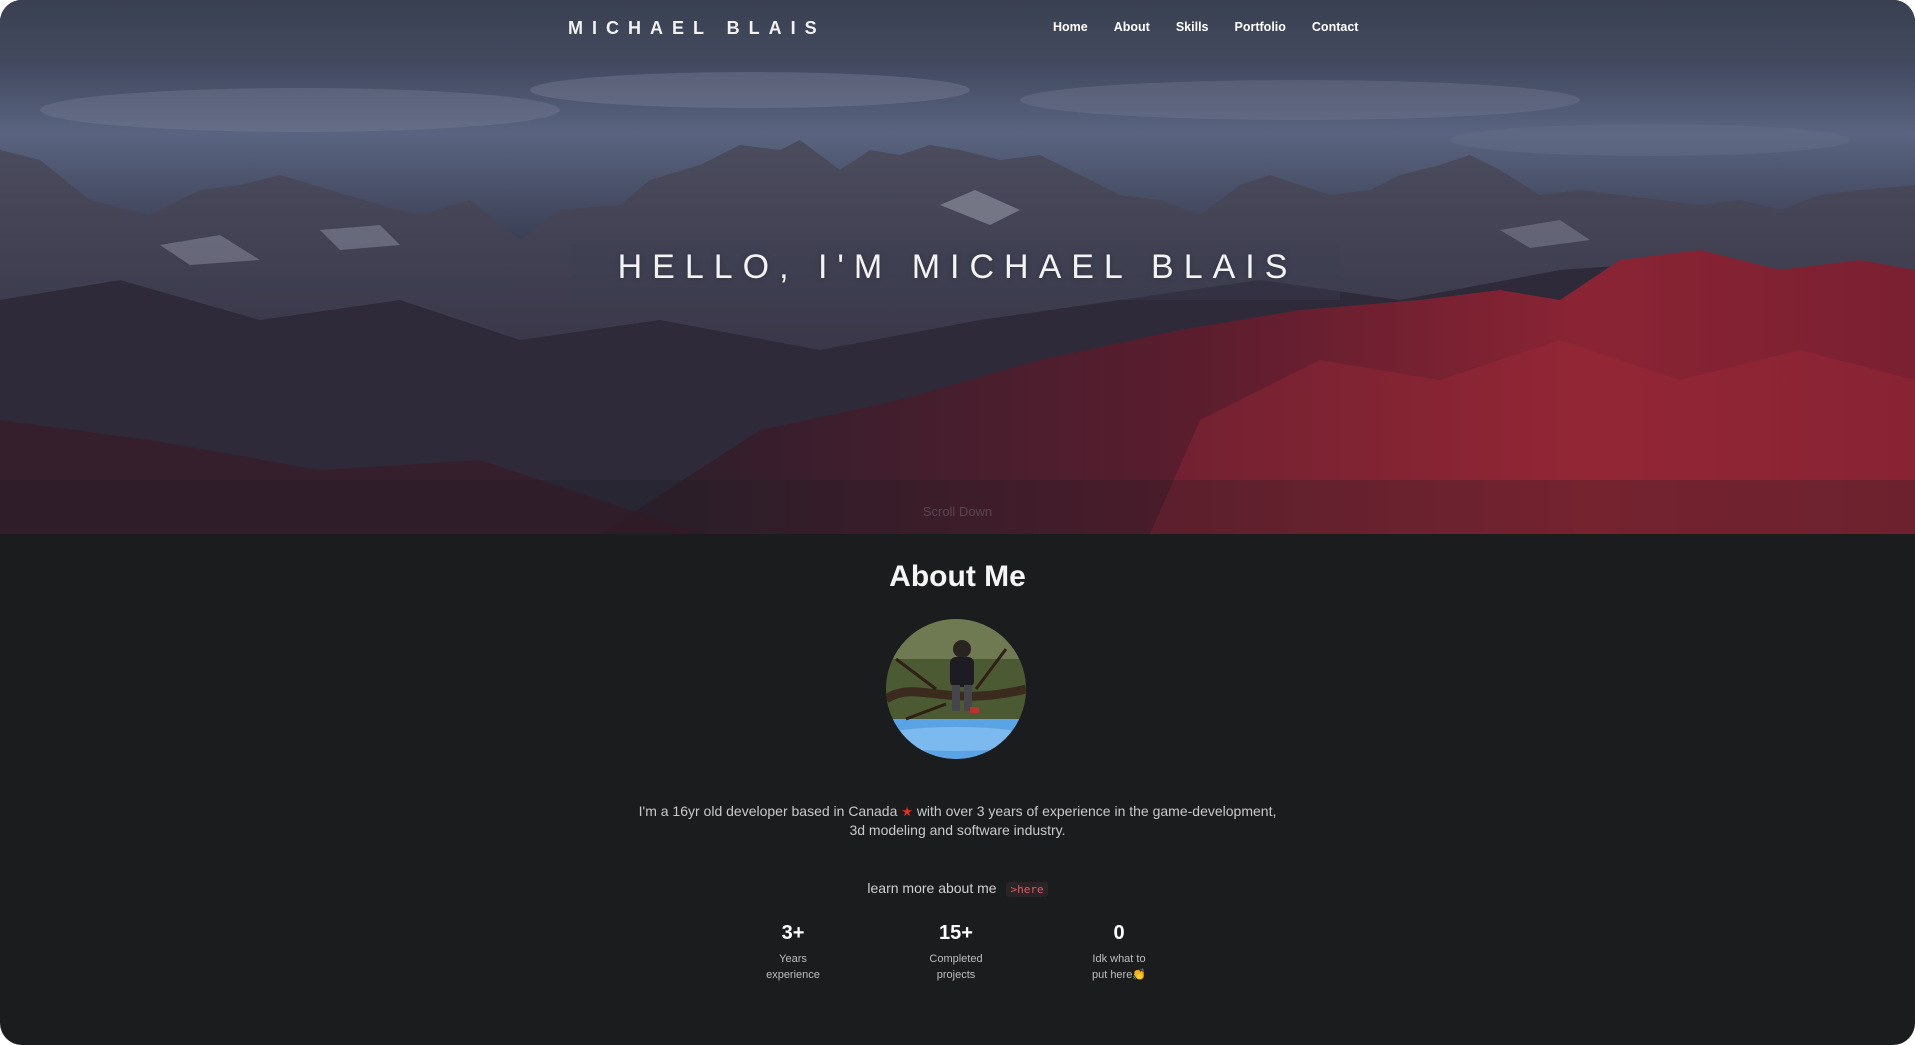  Describe the element at coordinates (956, 967) in the screenshot. I see `stat-label: Completed projects` at that location.